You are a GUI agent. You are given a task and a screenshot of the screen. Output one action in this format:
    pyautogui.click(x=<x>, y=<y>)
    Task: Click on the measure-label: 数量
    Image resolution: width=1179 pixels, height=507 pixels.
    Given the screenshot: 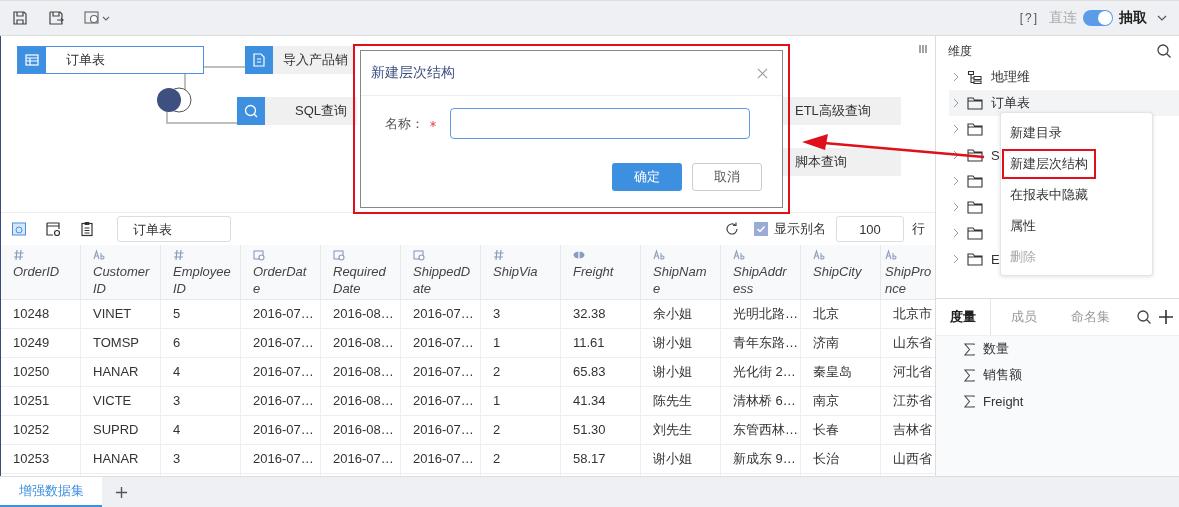 What is the action you would take?
    pyautogui.click(x=996, y=349)
    